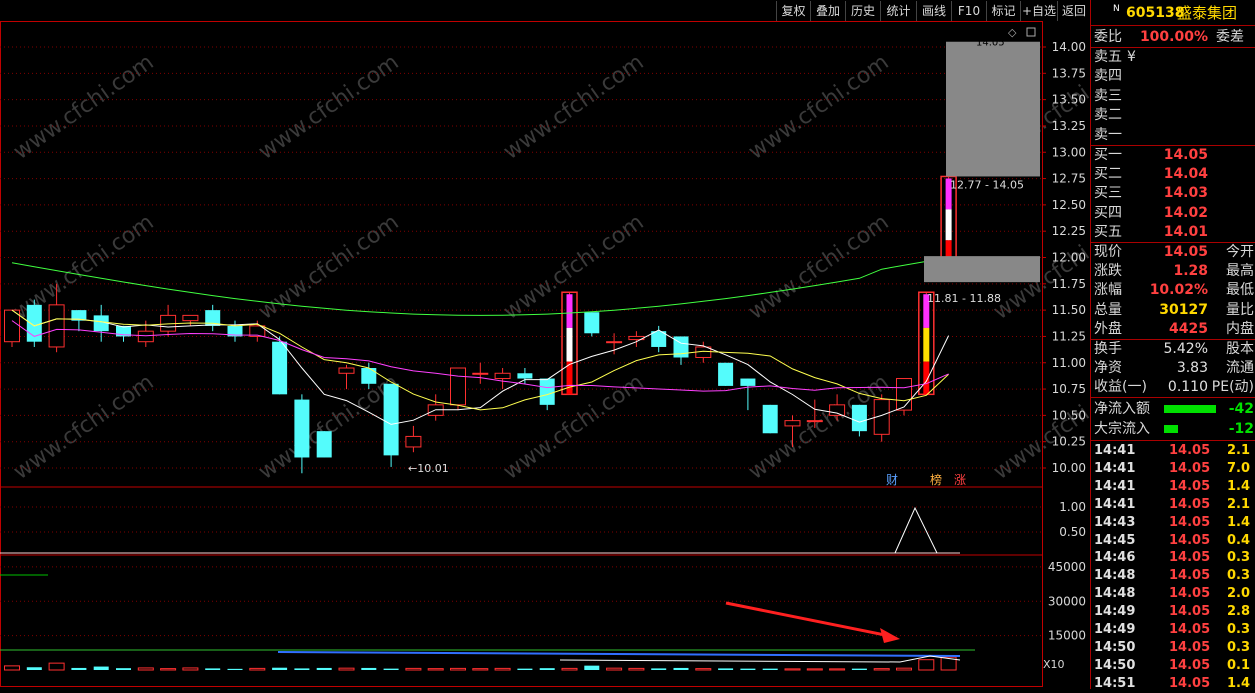 The width and height of the screenshot is (1255, 693). Describe the element at coordinates (1240, 328) in the screenshot. I see `stat-label2: 内盘` at that location.